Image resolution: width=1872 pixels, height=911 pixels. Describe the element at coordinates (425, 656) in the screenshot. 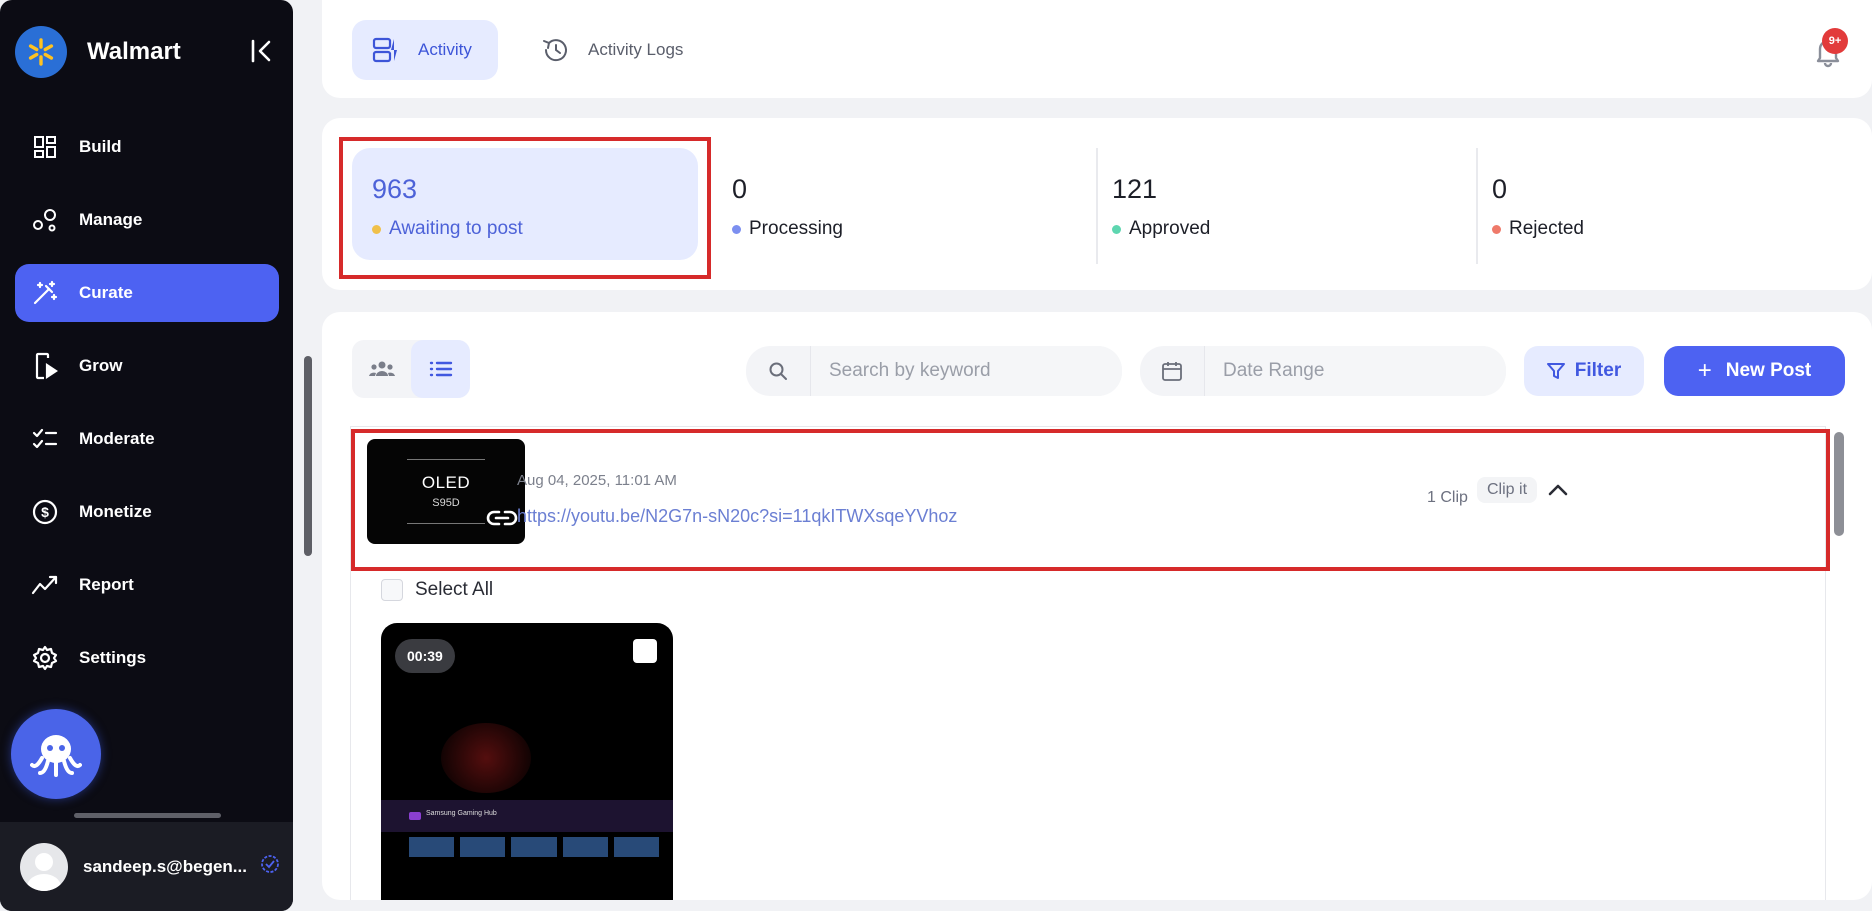

I see `clip-duration: 00:39` at that location.